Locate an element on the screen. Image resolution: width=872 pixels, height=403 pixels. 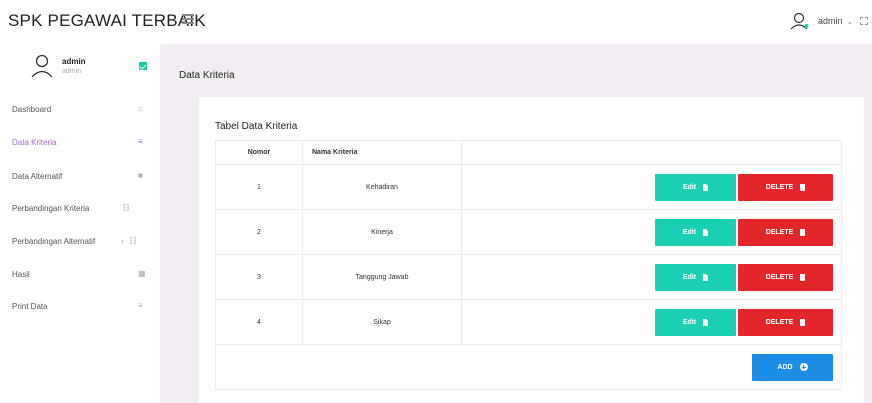
column-header-nama-kriteria: Nama Kriteria is located at coordinates (382, 152).